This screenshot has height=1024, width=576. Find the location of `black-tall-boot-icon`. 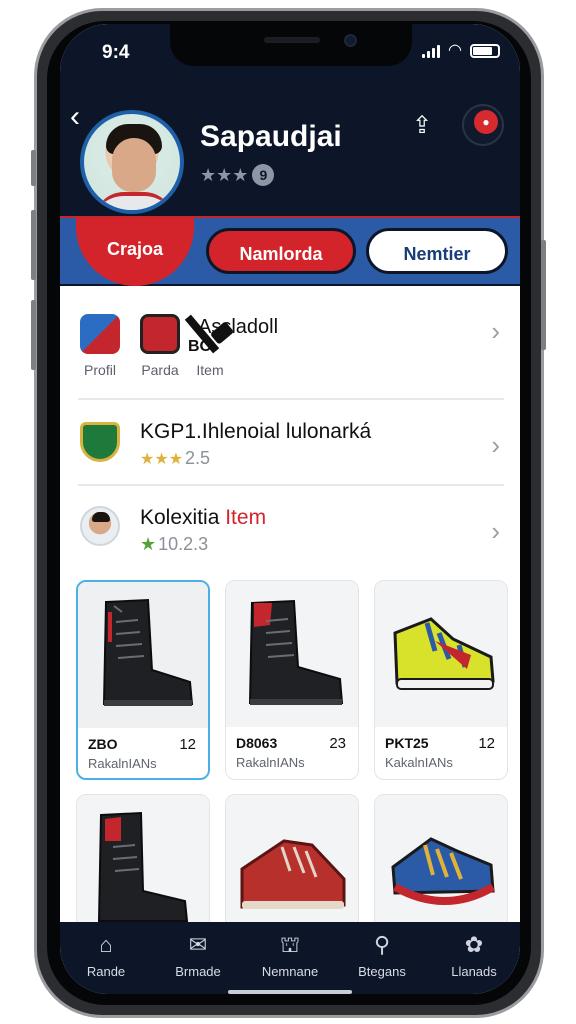

black-tall-boot-icon is located at coordinates (143, 866).